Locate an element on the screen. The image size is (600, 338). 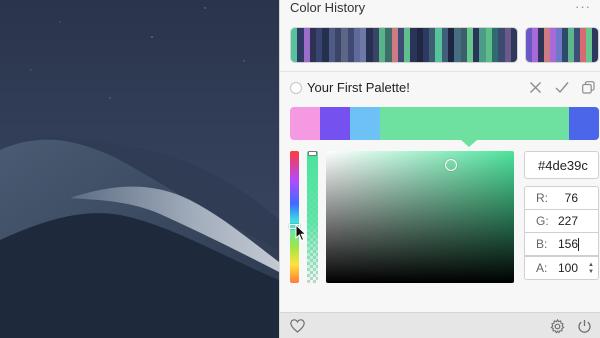
text-caret is located at coordinates (578, 244).